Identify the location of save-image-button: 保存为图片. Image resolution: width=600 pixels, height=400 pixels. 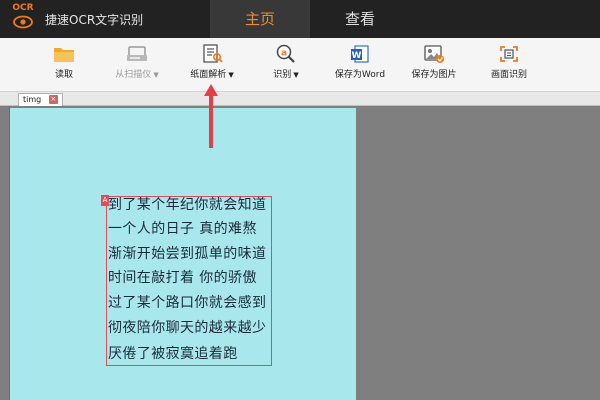
(434, 62).